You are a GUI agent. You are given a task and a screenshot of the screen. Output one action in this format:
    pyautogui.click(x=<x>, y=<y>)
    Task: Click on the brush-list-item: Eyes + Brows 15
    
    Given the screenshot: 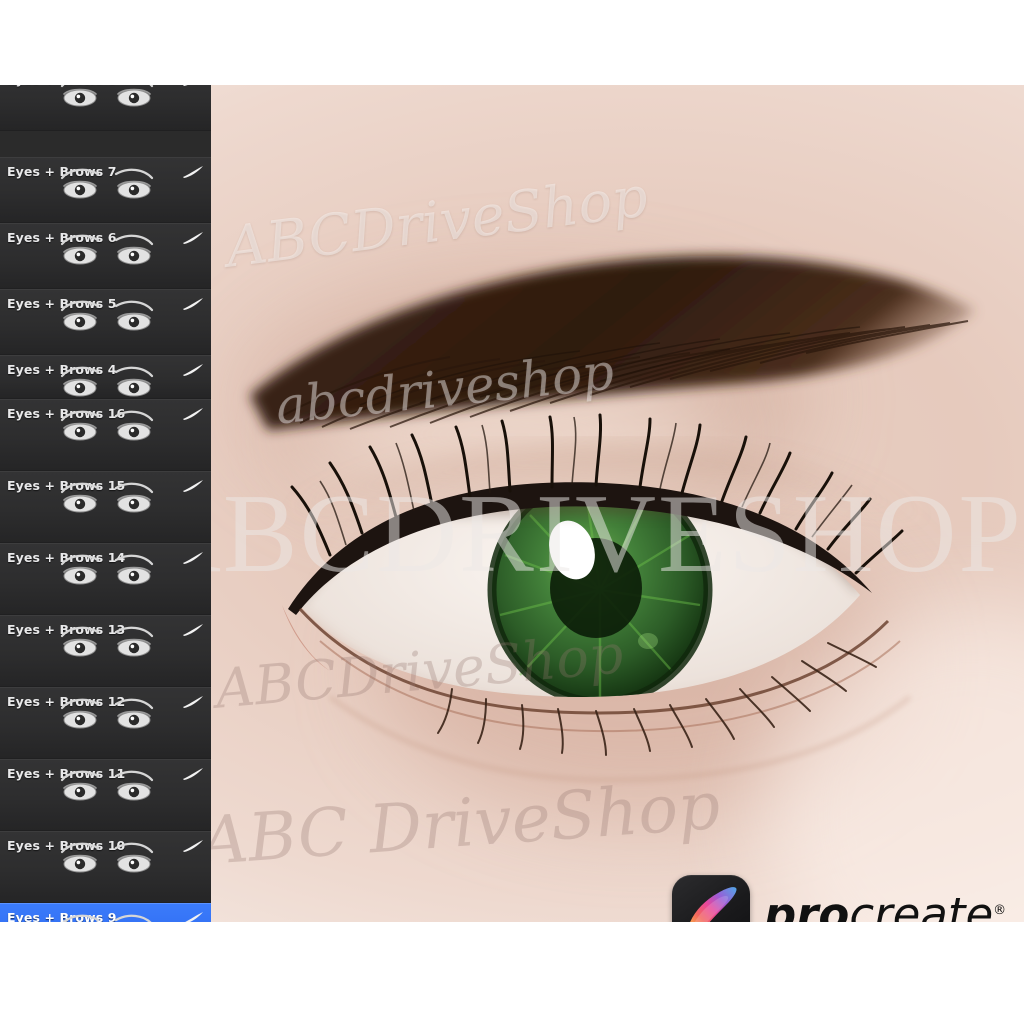 What is the action you would take?
    pyautogui.click(x=105, y=507)
    